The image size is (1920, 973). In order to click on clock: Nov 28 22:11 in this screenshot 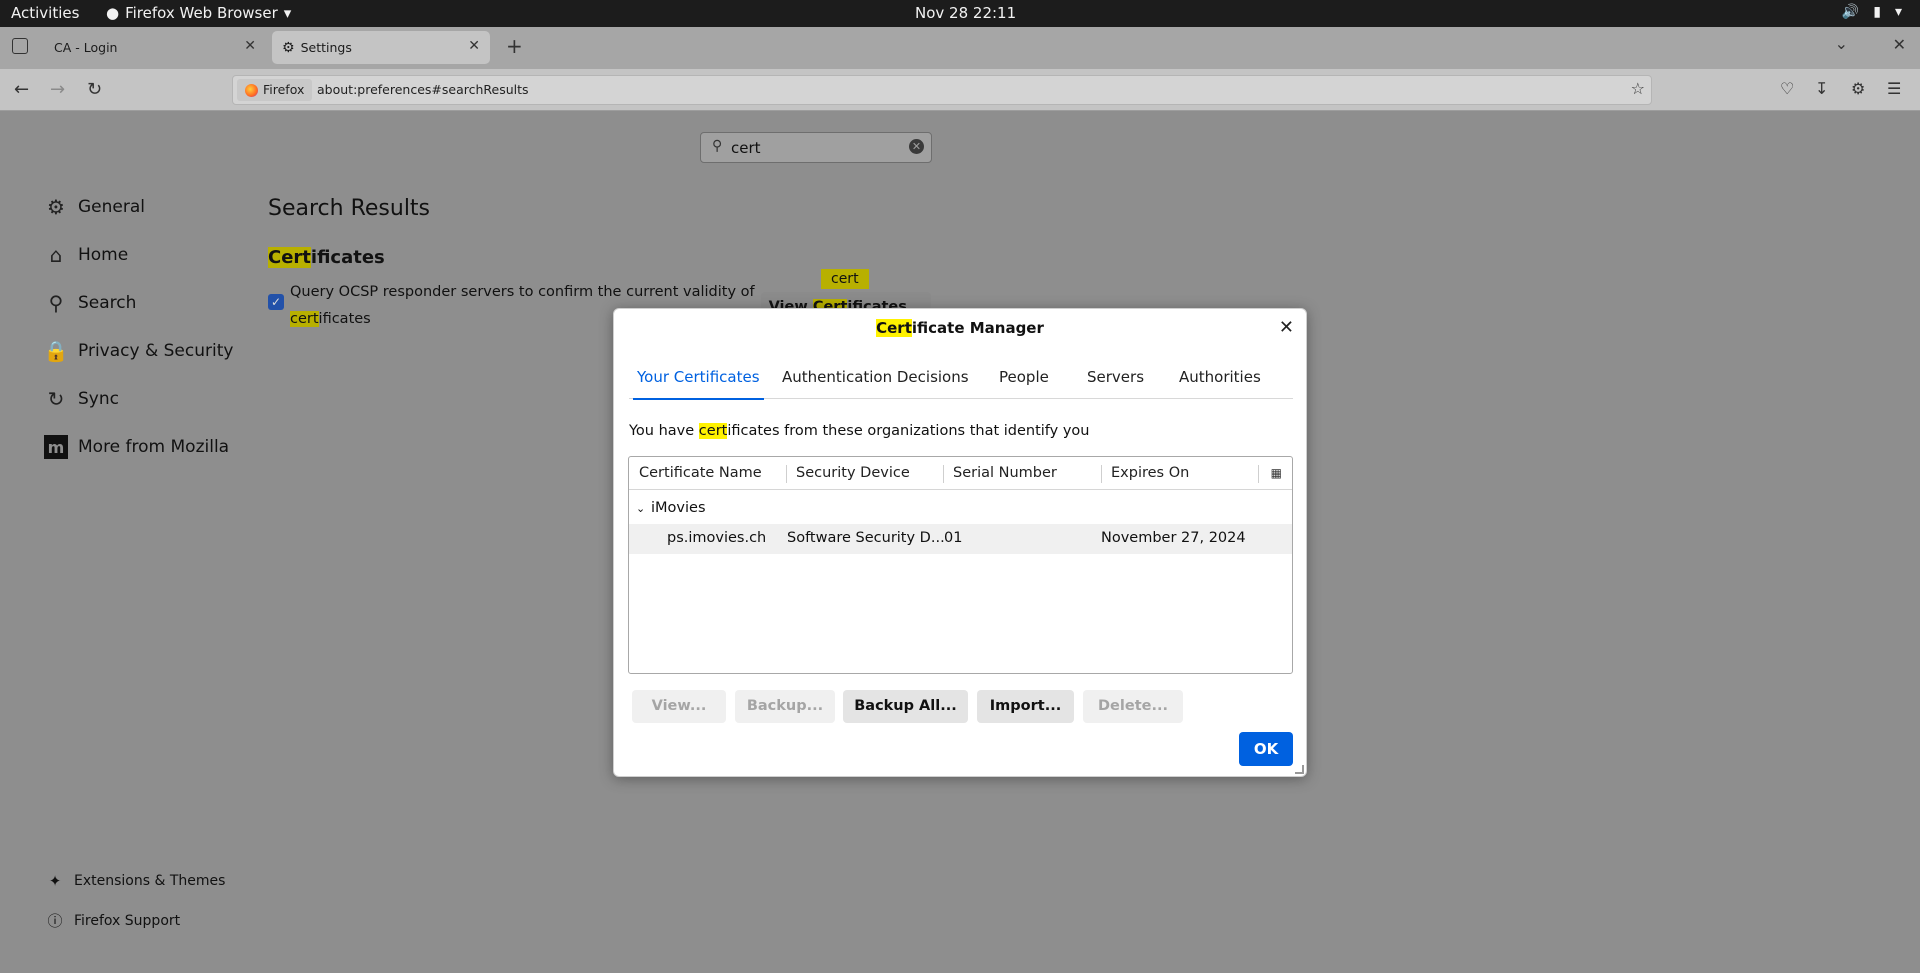, I will do `click(965, 13)`.